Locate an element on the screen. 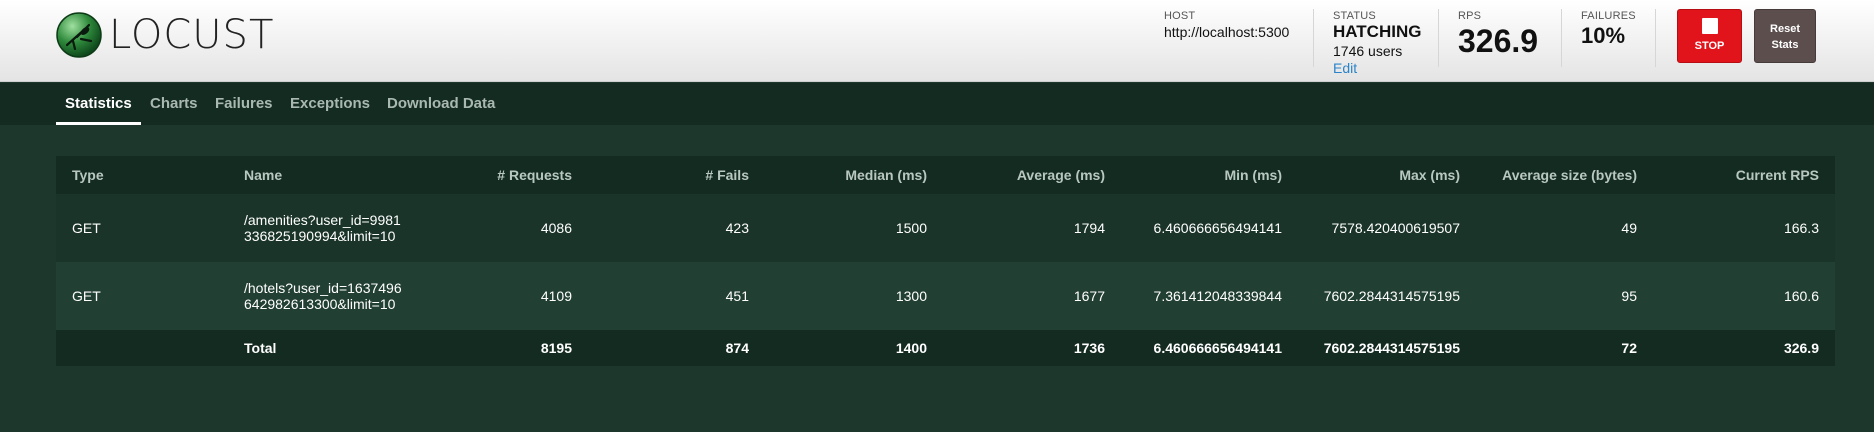 The width and height of the screenshot is (1874, 432). cell-max: 7578.420400619507 is located at coordinates (1395, 228).